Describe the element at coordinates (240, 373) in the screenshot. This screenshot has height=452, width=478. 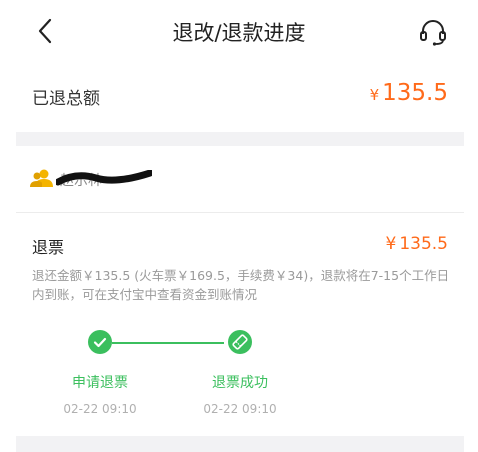
I see `step-refund-success: 退票成功 02-22 09:10` at that location.